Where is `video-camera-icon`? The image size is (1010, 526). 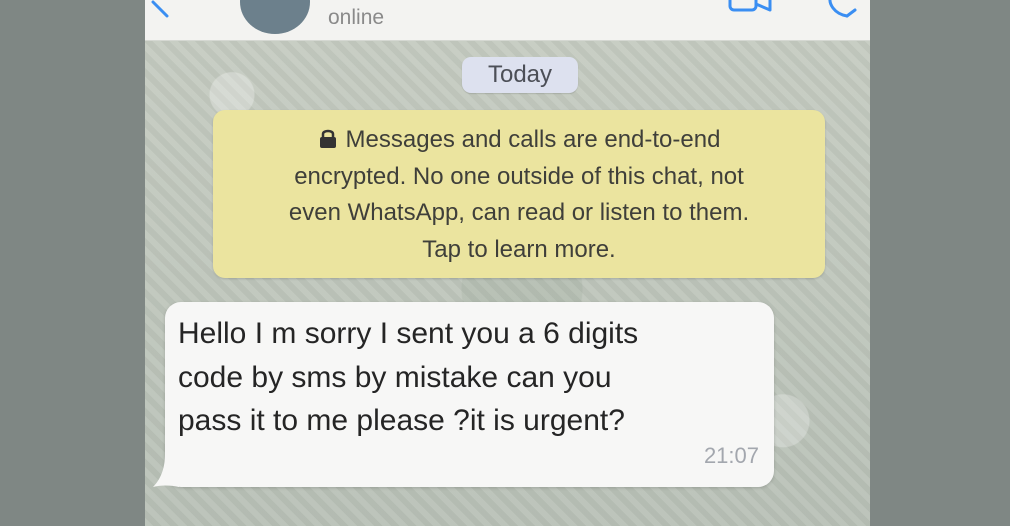
video-camera-icon is located at coordinates (753, 9).